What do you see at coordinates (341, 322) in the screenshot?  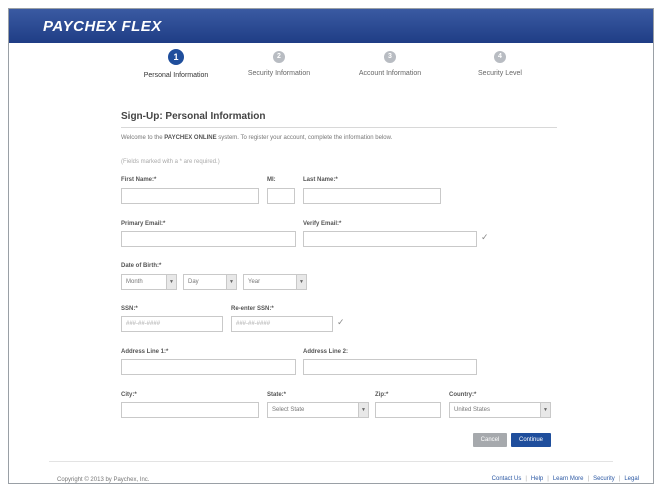 I see `reenter-ssn-check-icon: ✓` at bounding box center [341, 322].